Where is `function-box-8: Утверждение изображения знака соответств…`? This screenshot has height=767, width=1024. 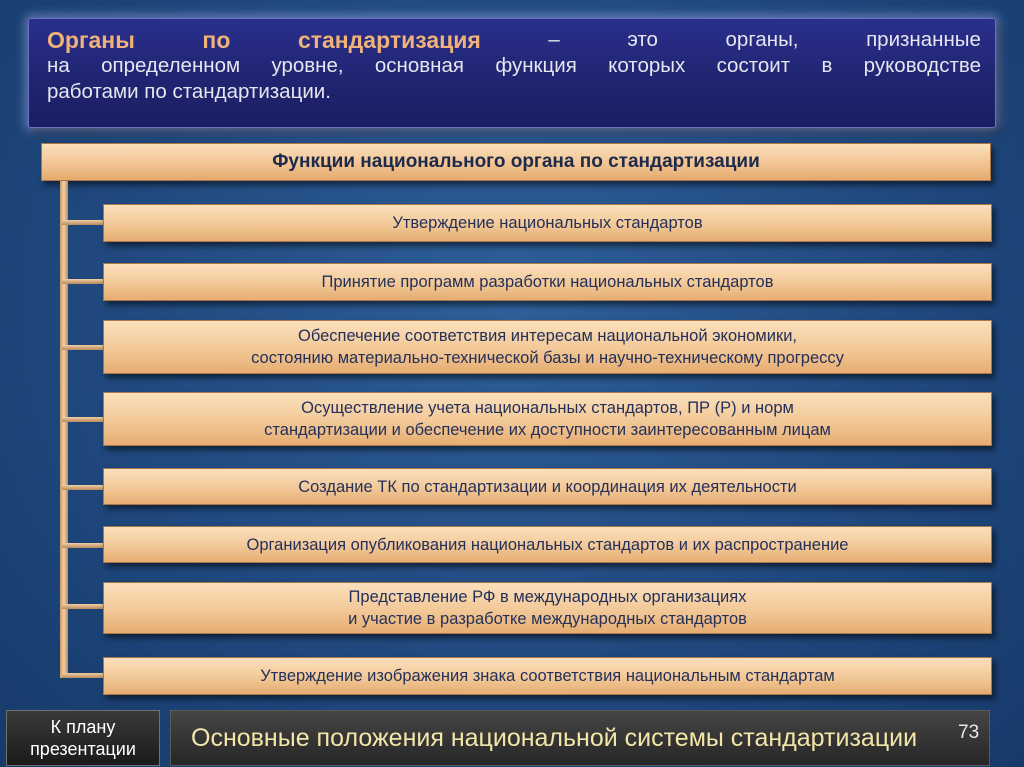 function-box-8: Утверждение изображения знака соответств… is located at coordinates (547, 676).